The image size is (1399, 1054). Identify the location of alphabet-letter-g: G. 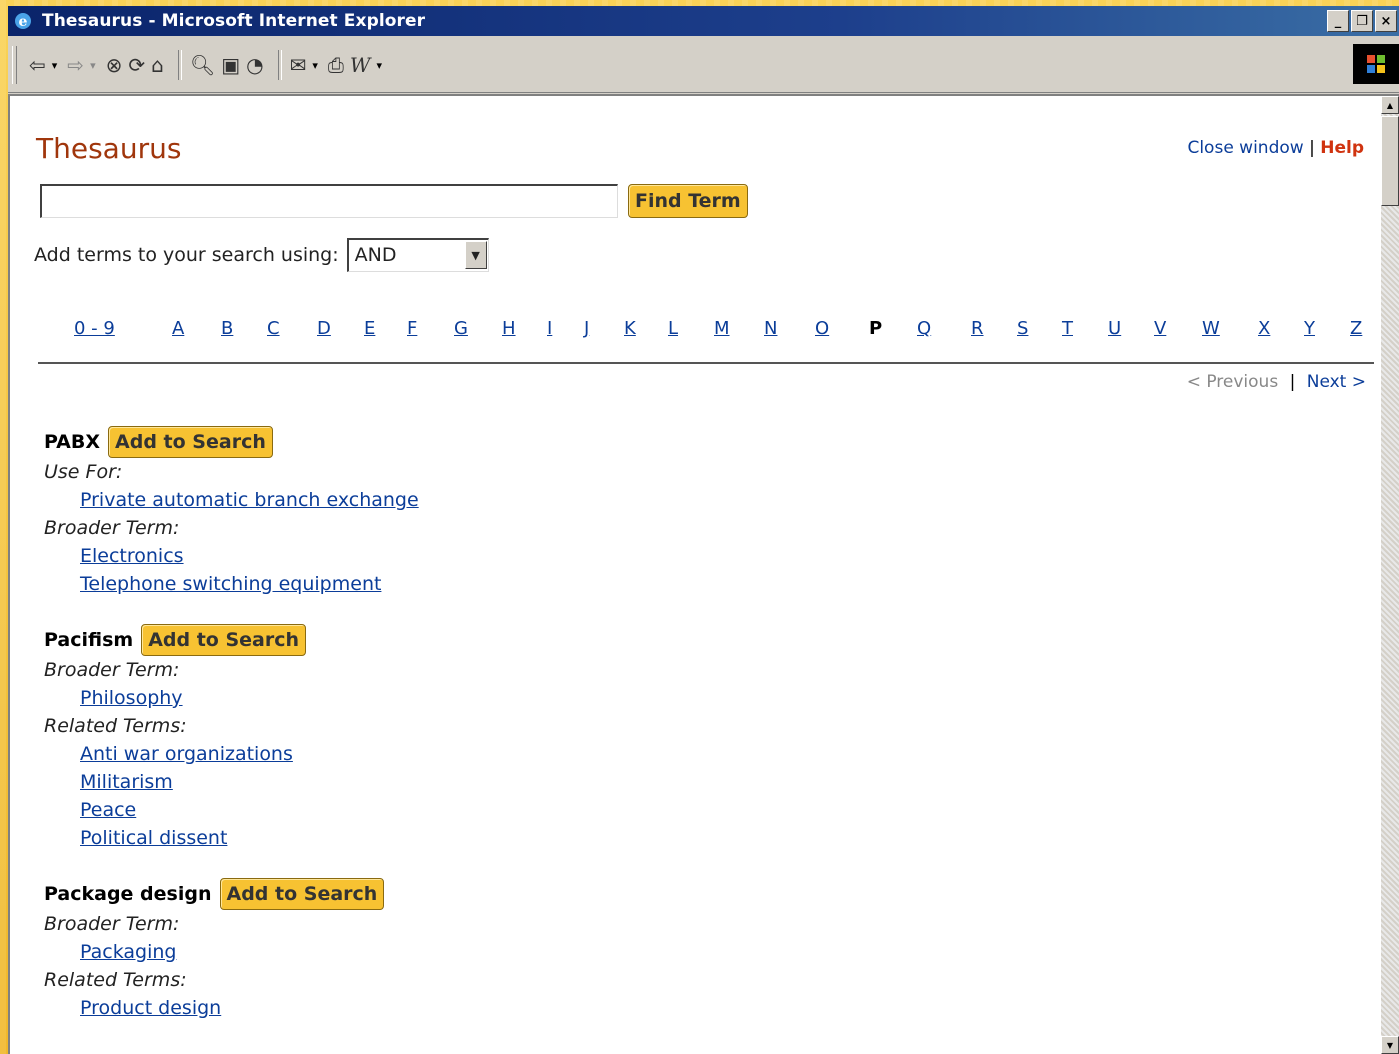
(461, 328).